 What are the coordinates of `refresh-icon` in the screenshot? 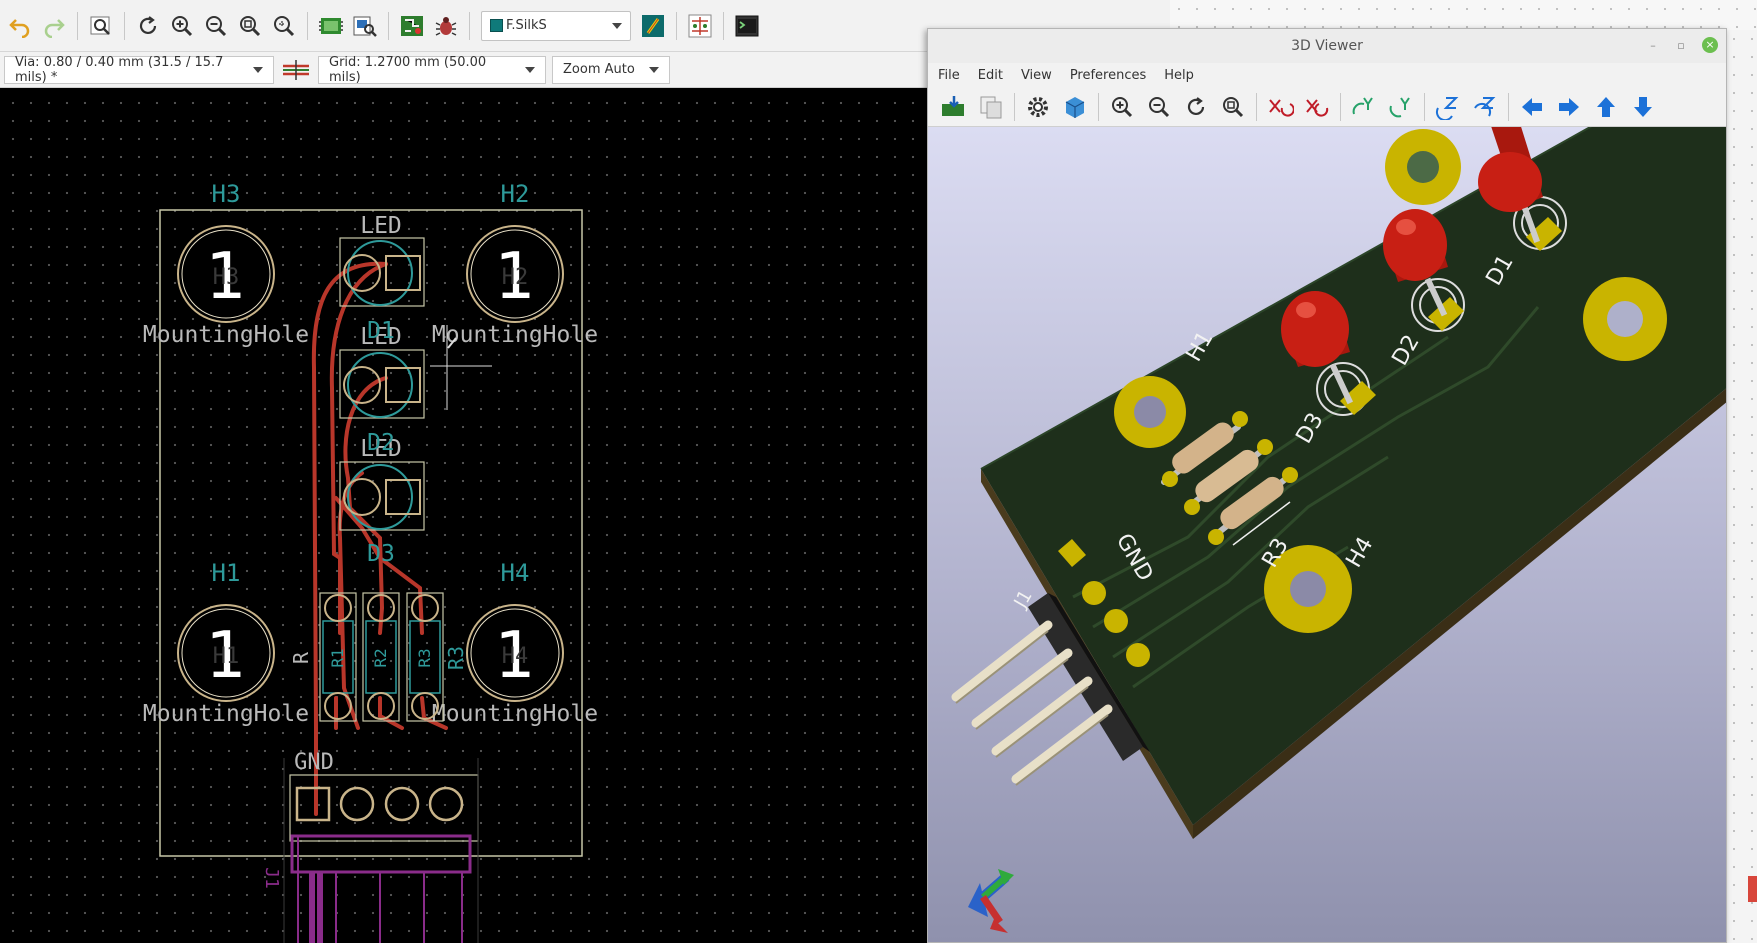 It's located at (148, 26).